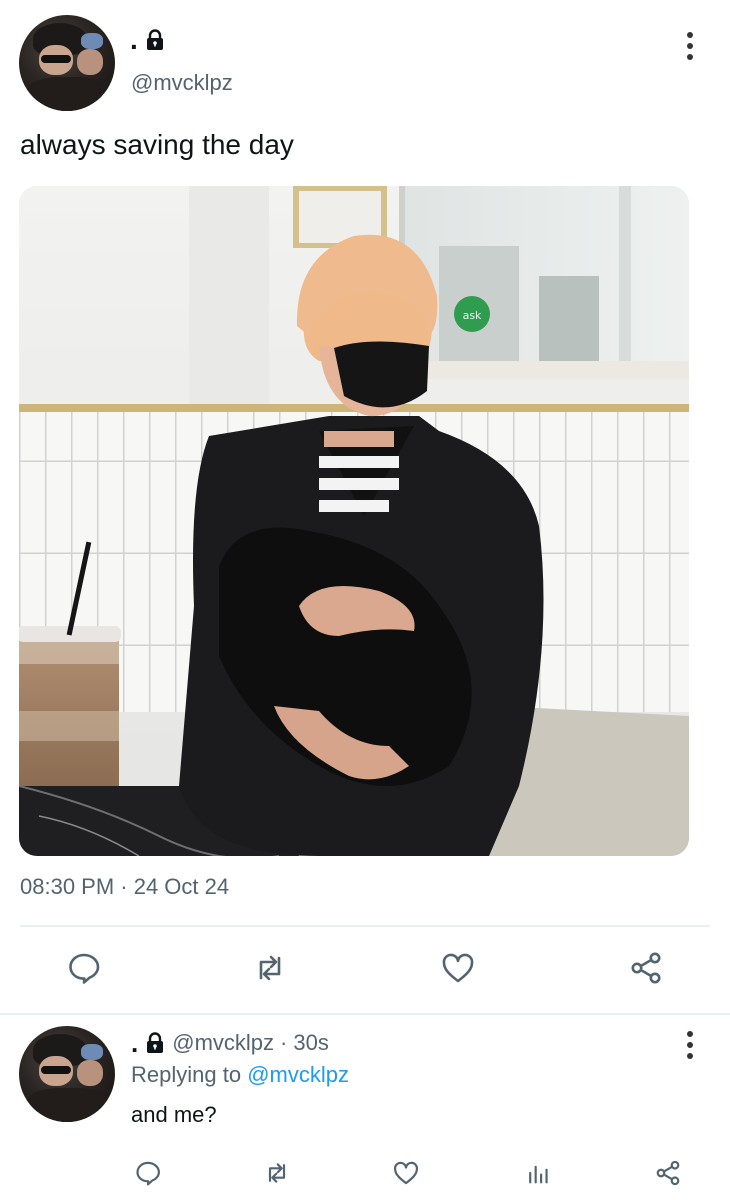  I want to click on more-options-icon, so click(690, 46).